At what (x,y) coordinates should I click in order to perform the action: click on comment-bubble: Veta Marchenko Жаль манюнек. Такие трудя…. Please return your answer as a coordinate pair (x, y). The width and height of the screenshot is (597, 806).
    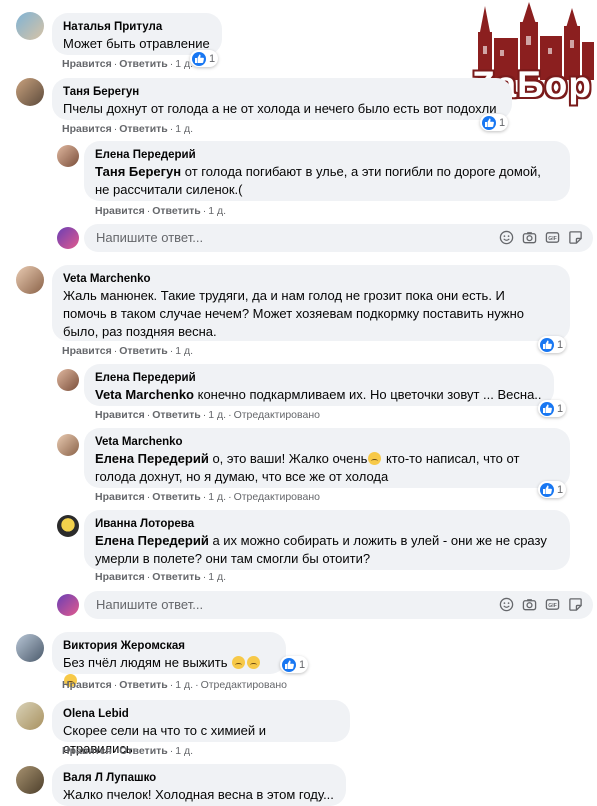
    Looking at the image, I should click on (311, 303).